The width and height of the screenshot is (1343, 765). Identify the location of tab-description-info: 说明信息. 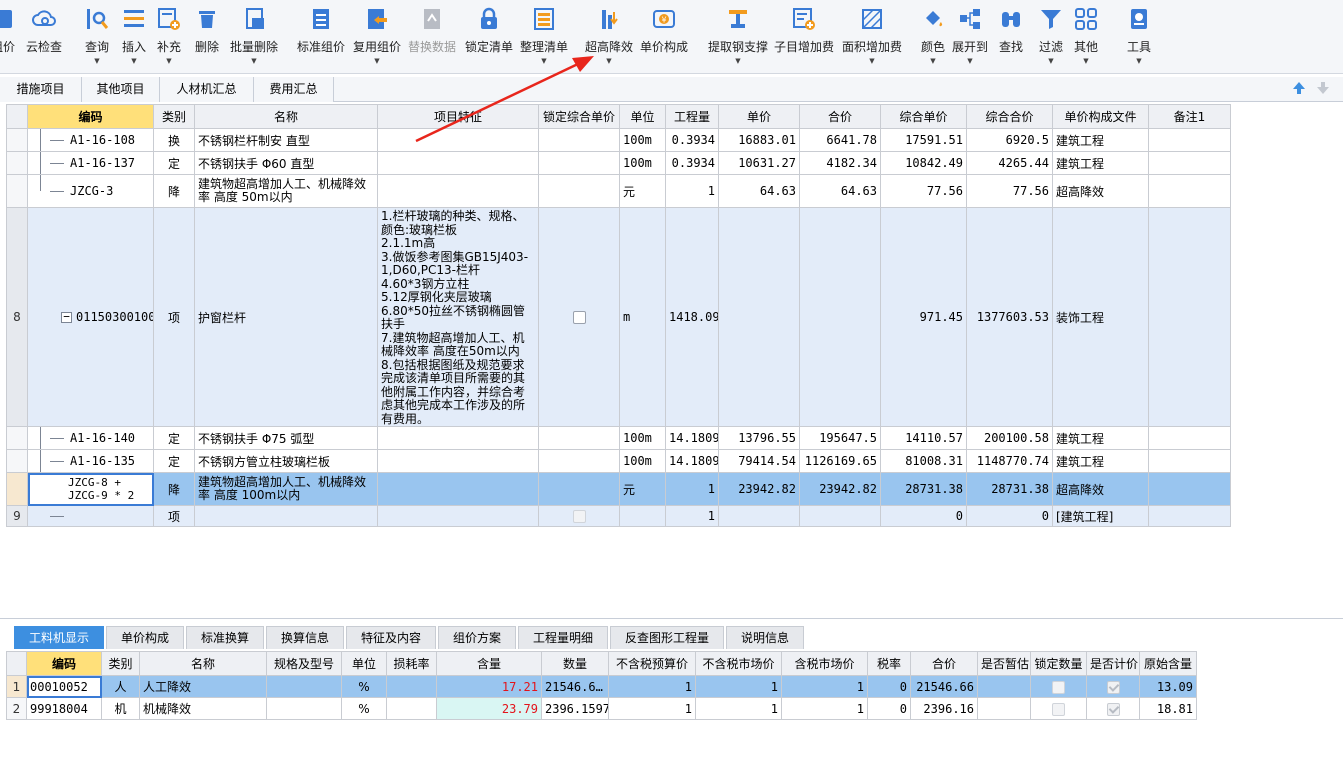
(765, 637).